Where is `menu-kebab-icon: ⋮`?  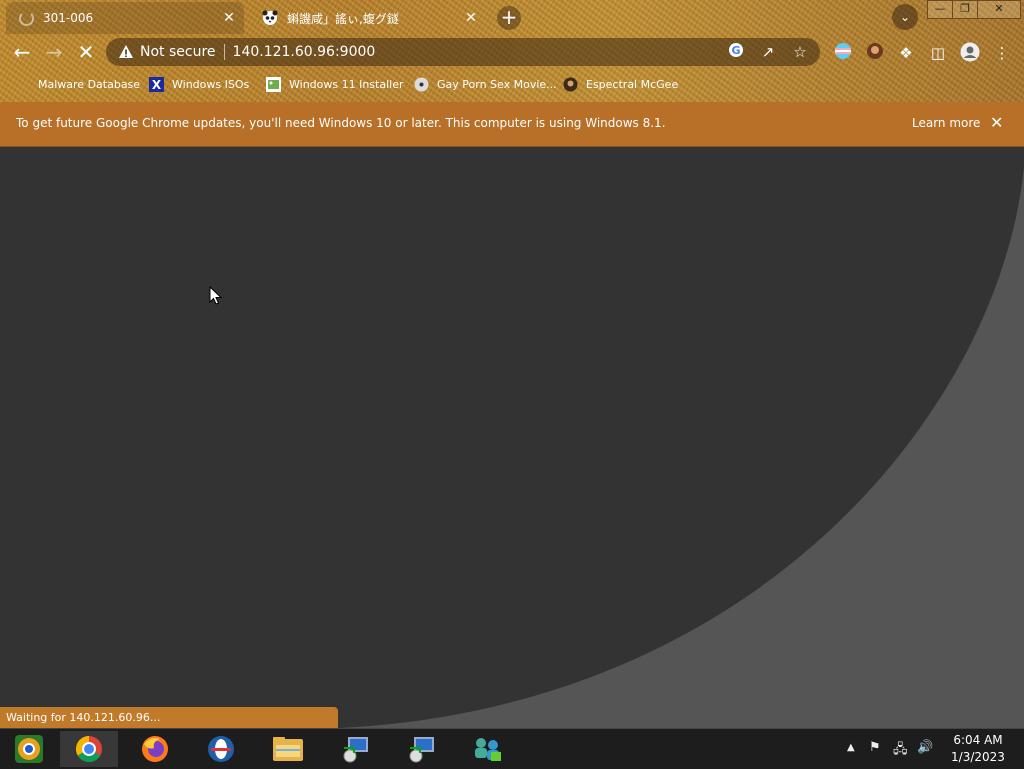 menu-kebab-icon: ⋮ is located at coordinates (1002, 53).